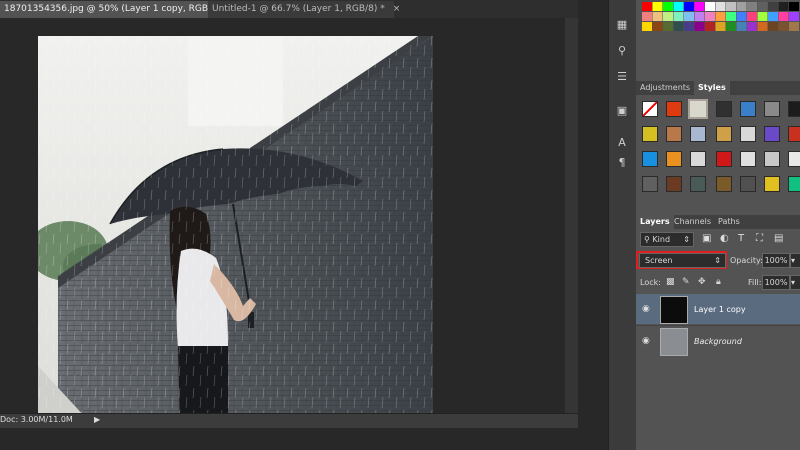 The height and width of the screenshot is (450, 800). What do you see at coordinates (295, 439) in the screenshot?
I see `horizontal-scrollbar` at bounding box center [295, 439].